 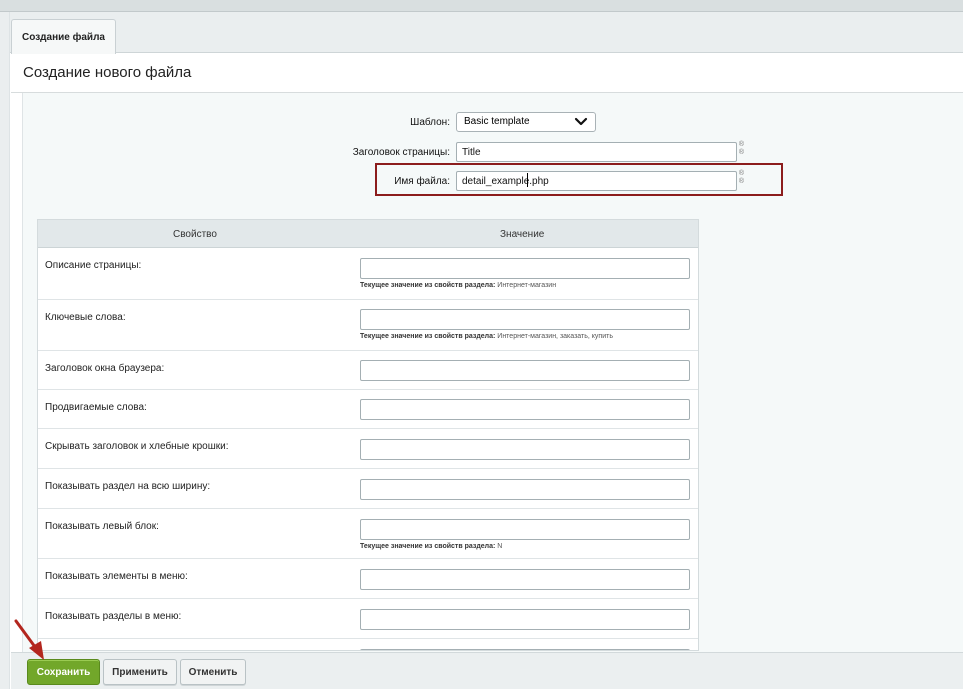 I want to click on red-arrow-icon, so click(x=29, y=639).